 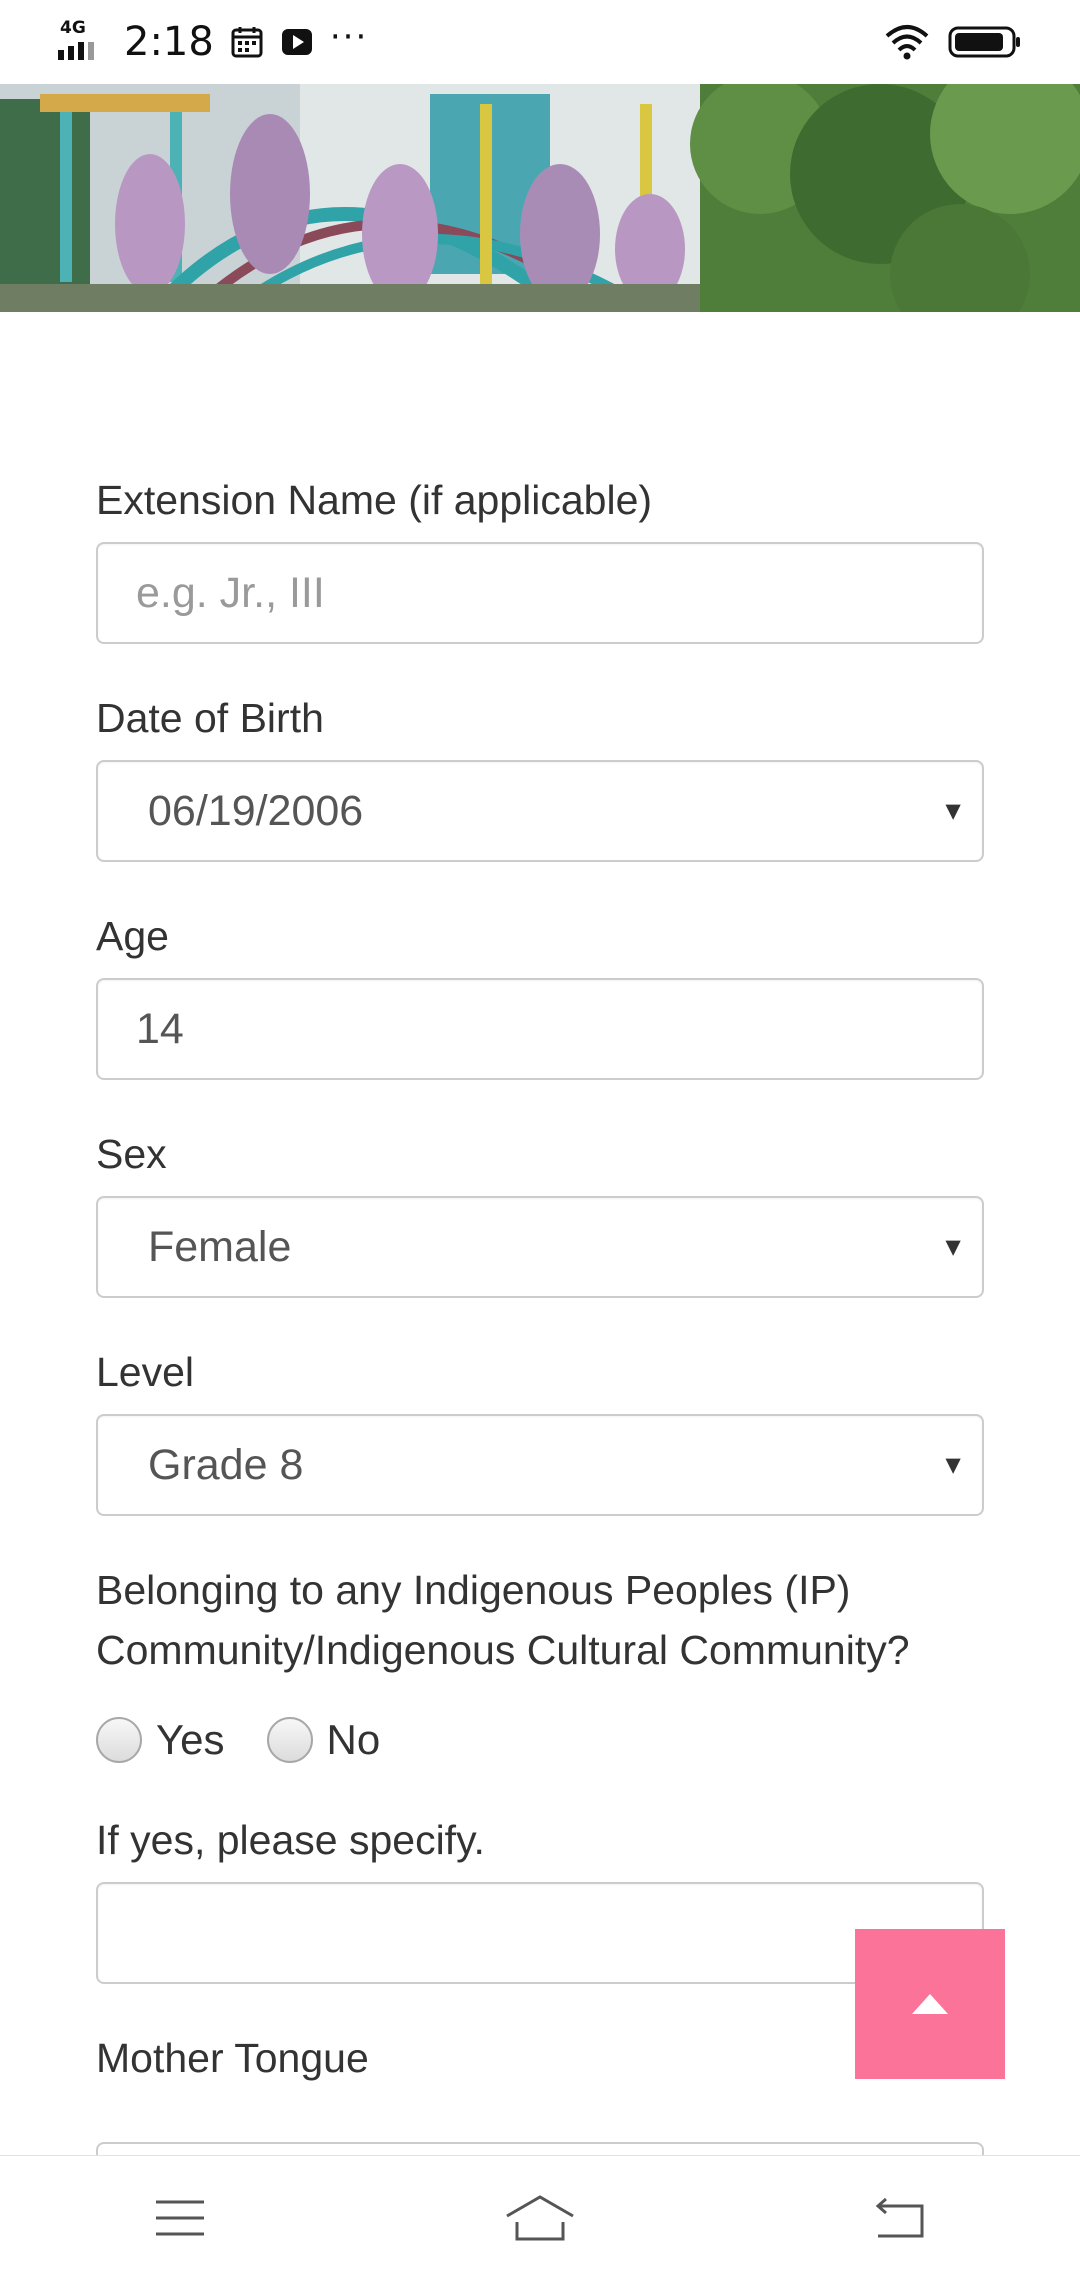 What do you see at coordinates (354, 1740) in the screenshot?
I see `radio-no-label: No` at bounding box center [354, 1740].